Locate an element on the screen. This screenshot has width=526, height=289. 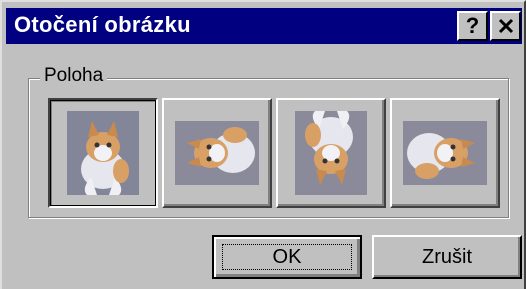
cancel-button: Zrušit is located at coordinates (447, 257).